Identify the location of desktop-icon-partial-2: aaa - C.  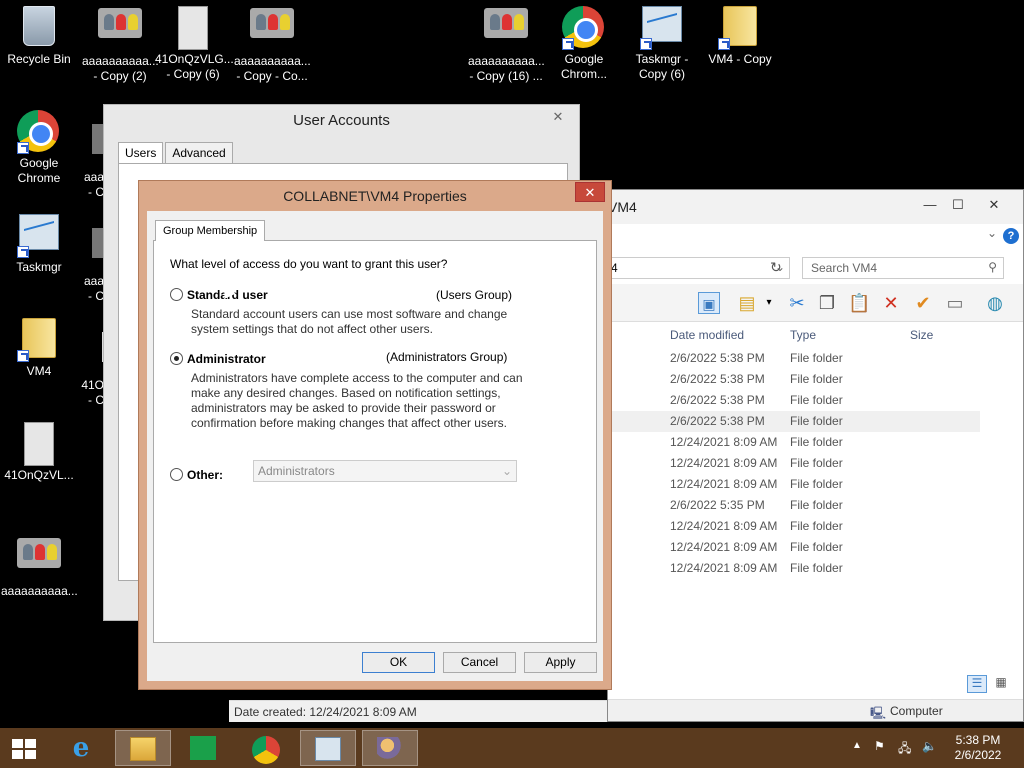
(88, 261).